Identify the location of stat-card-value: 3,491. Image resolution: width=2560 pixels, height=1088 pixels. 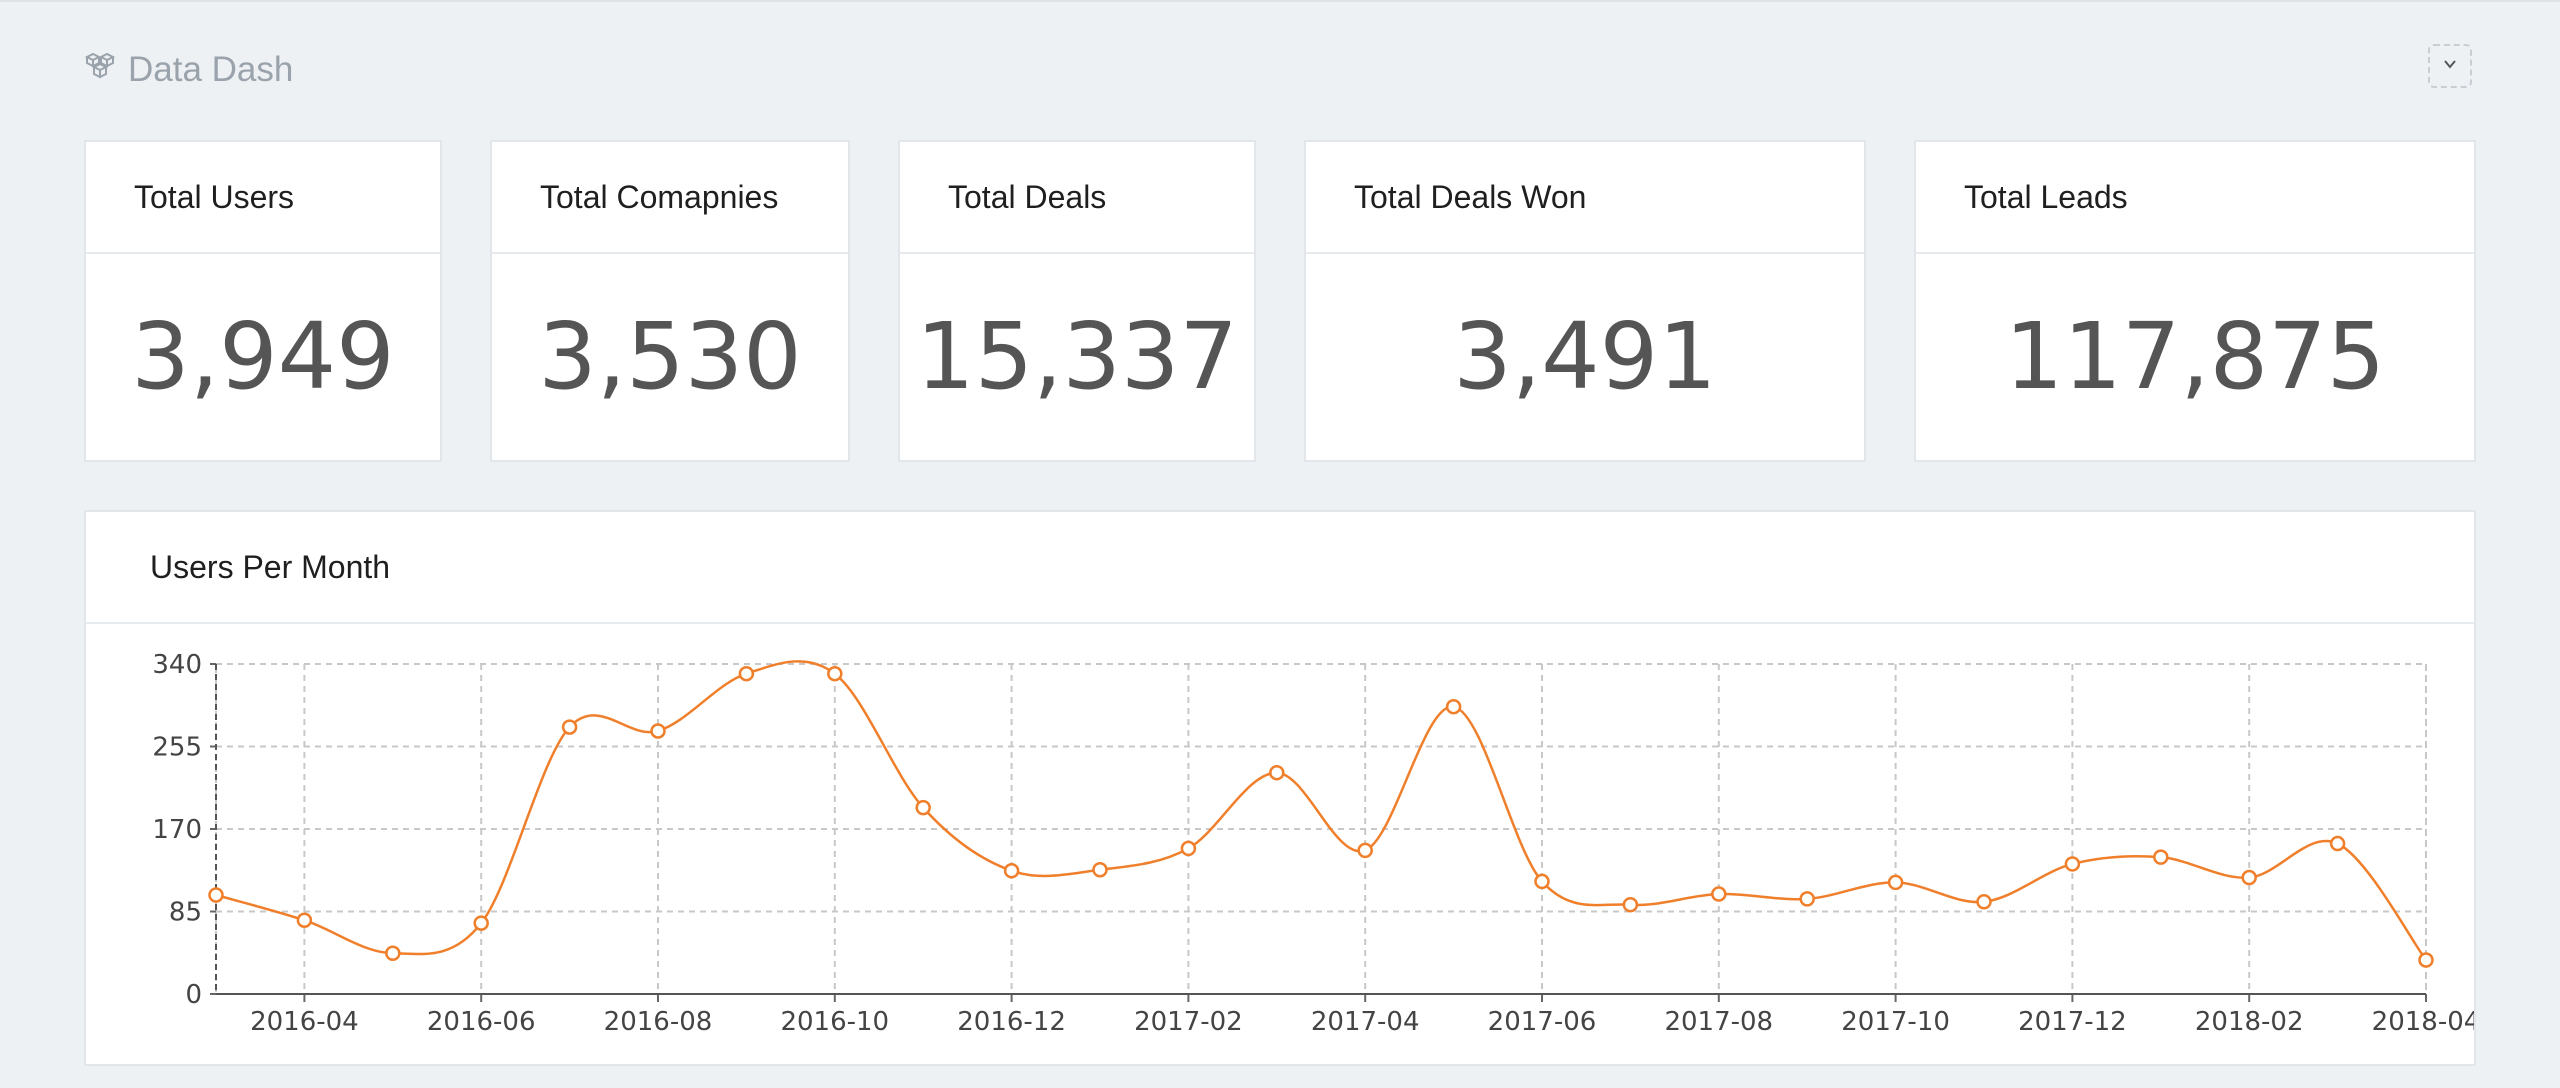
(1585, 356).